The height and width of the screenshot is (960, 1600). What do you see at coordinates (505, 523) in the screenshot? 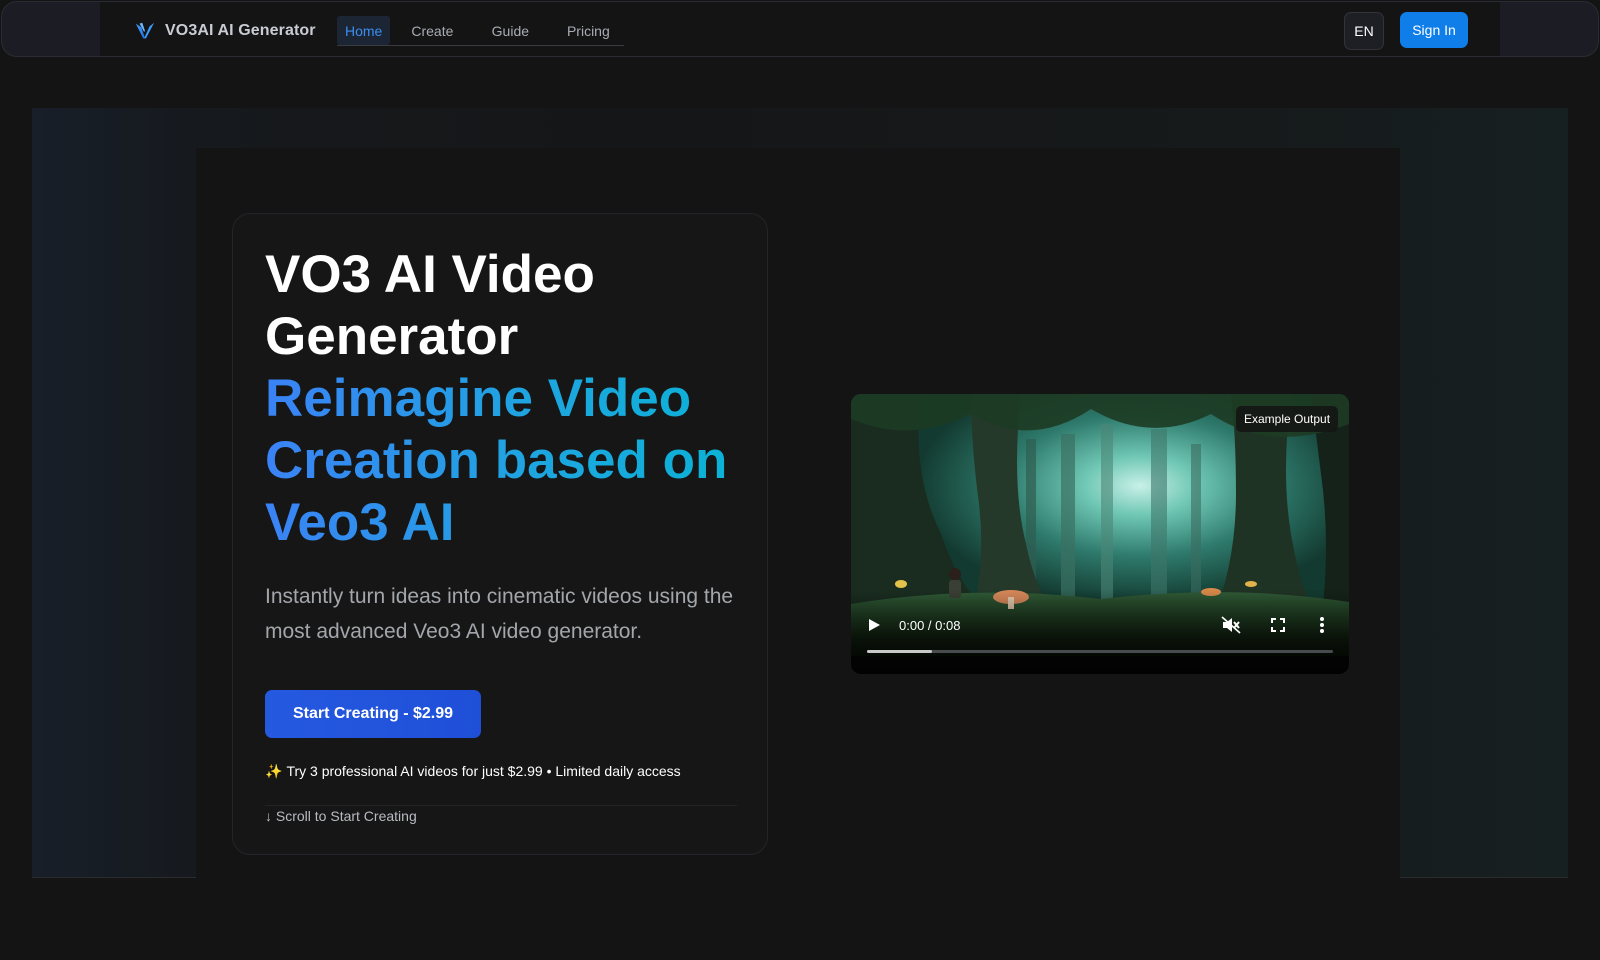
I see `hero-subtitle-line-3: Veo3 AI` at bounding box center [505, 523].